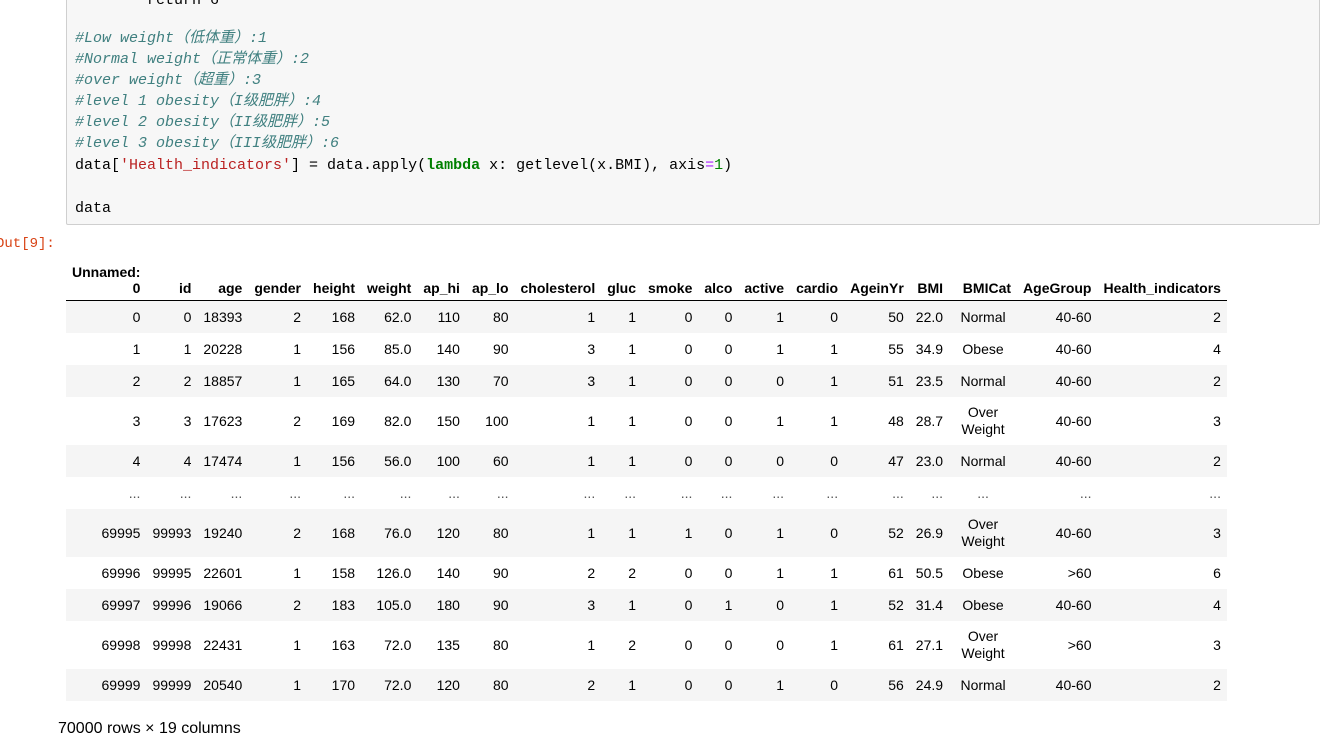 Image resolution: width=1332 pixels, height=739 pixels. What do you see at coordinates (171, 38) in the screenshot?
I see `code-comment: #Low weight（低体重）:1` at bounding box center [171, 38].